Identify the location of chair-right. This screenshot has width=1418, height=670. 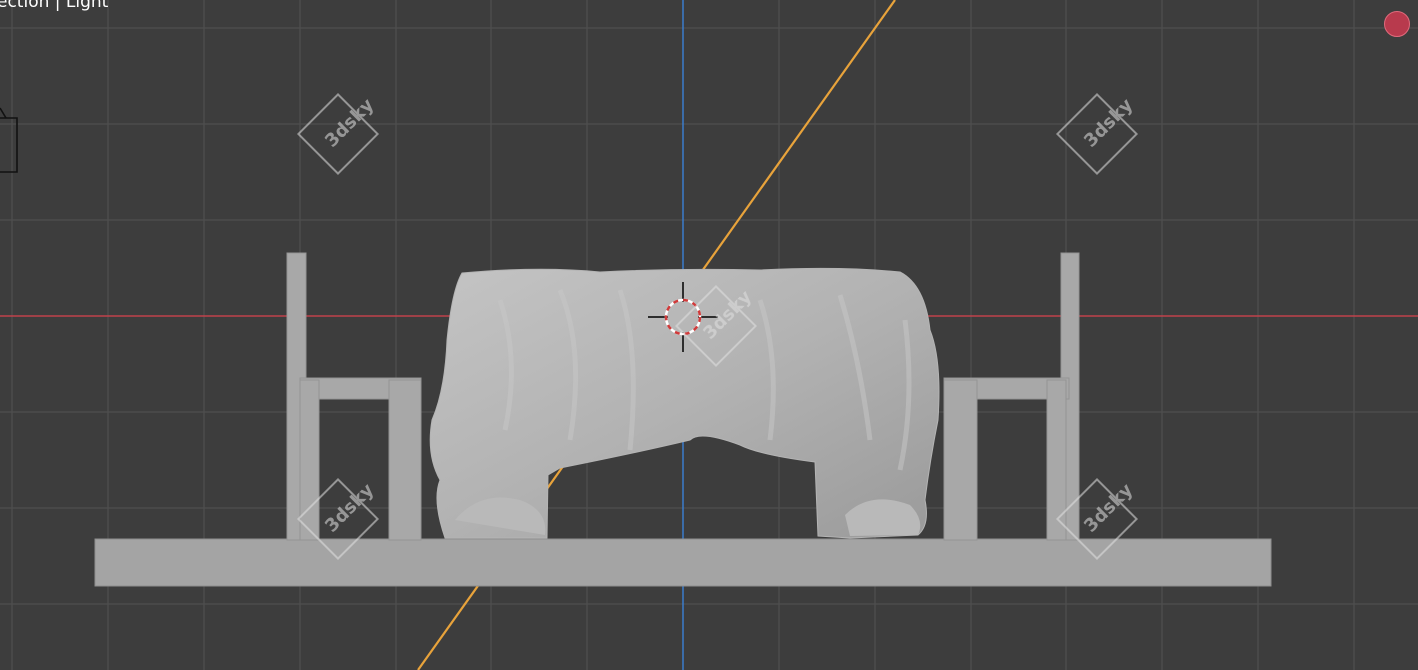
(1011, 396).